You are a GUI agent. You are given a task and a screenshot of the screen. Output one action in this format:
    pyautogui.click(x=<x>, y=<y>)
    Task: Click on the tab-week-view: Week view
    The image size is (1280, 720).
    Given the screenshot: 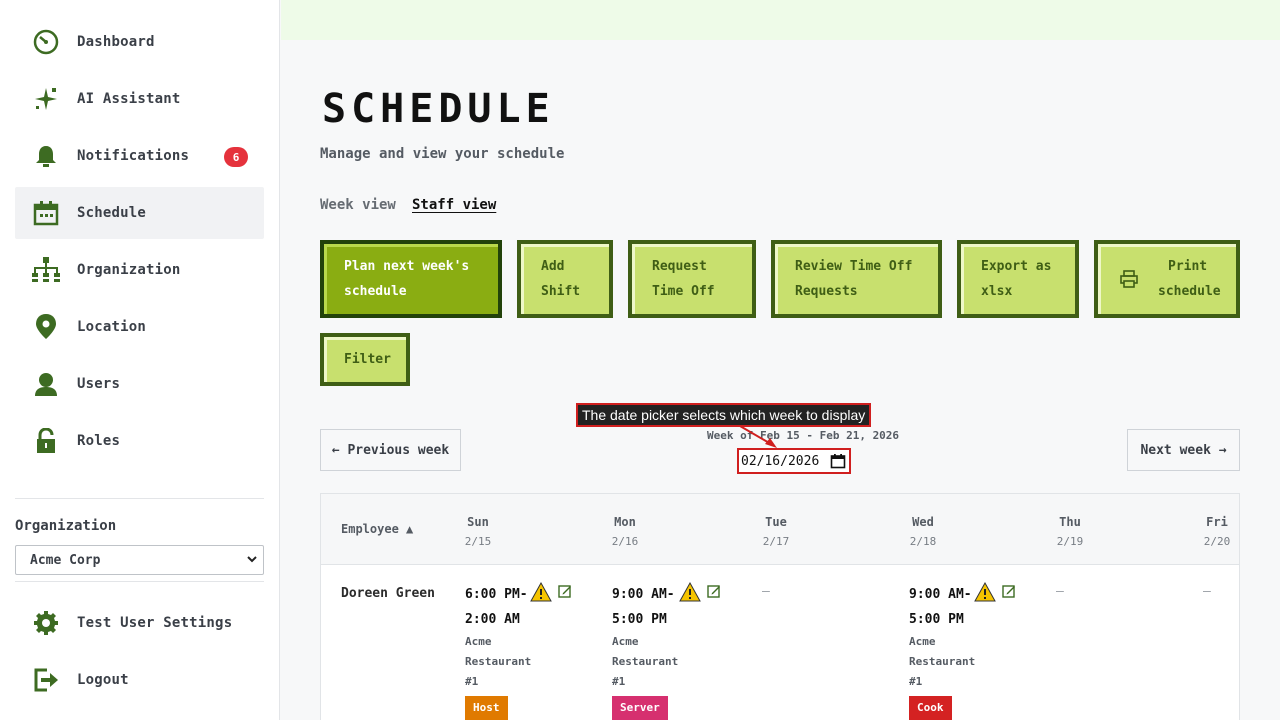 What is the action you would take?
    pyautogui.click(x=358, y=205)
    